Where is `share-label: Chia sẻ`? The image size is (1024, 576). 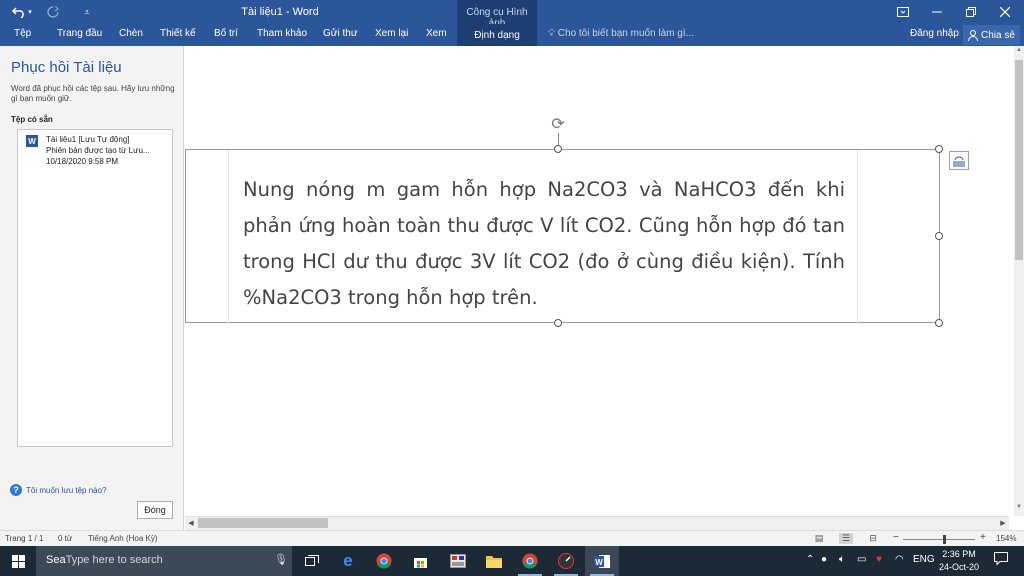
share-label: Chia sẻ is located at coordinates (998, 35).